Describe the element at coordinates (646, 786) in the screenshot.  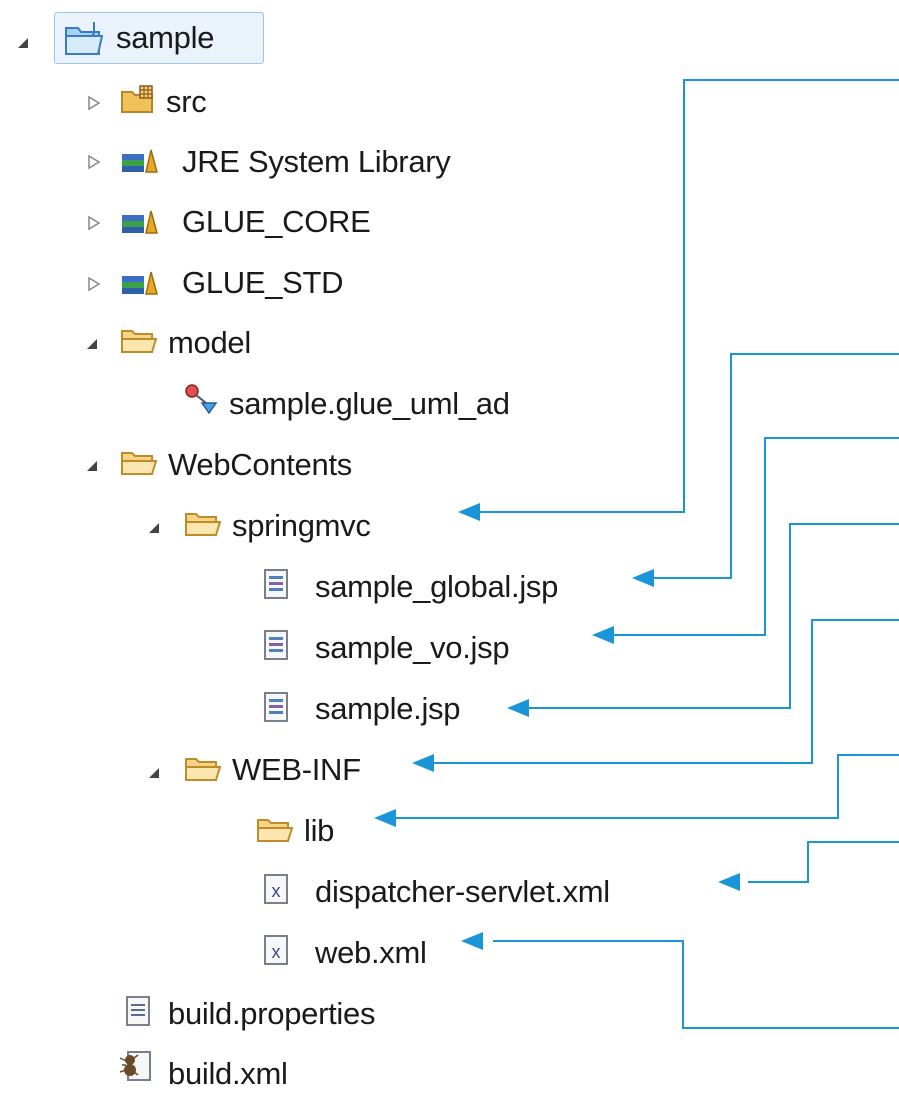
I see `callout-line-lib` at that location.